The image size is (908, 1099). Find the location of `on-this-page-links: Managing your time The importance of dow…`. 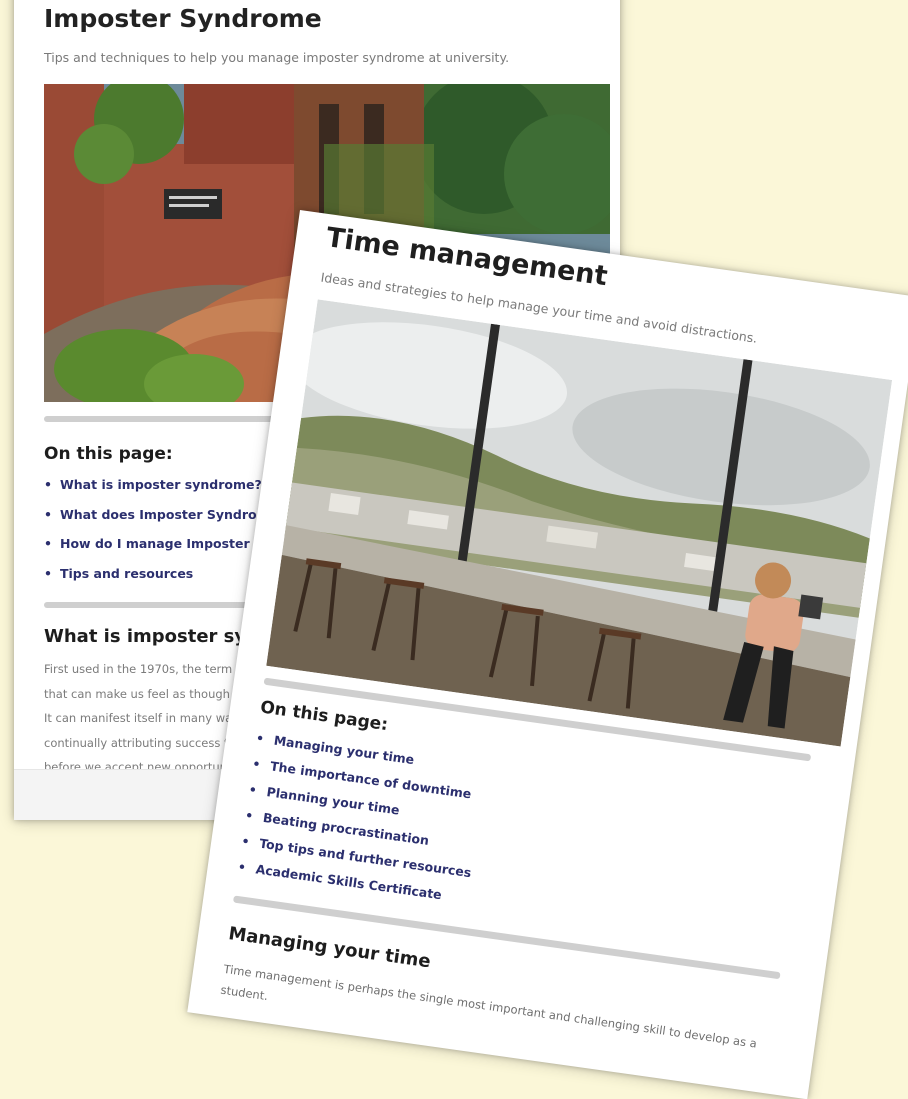

on-this-page-links: Managing your time The importance of dow… is located at coordinates (360, 823).